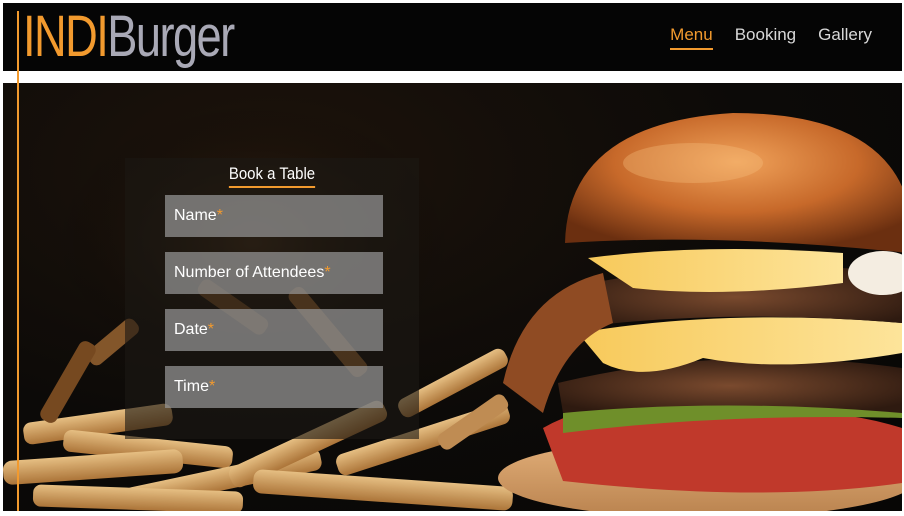  Describe the element at coordinates (171, 36) in the screenshot. I see `logo-part-burger: Burger` at that location.